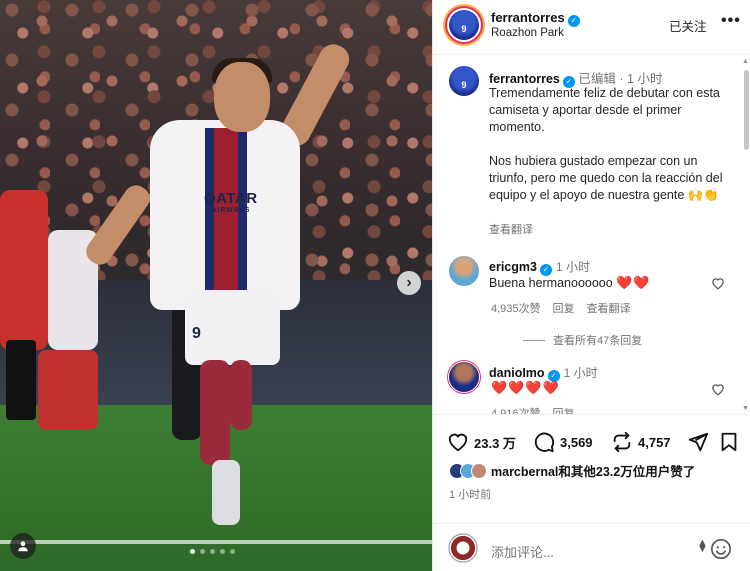 Image resolution: width=750 pixels, height=571 pixels. Describe the element at coordinates (731, 21) in the screenshot. I see `more-options-icon: •••` at that location.